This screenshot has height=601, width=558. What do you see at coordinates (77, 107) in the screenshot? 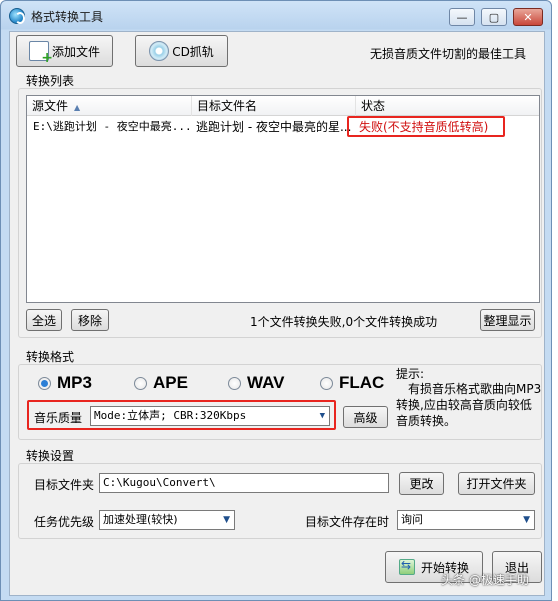
I see `sort-ascending-icon: ▲` at bounding box center [77, 107].